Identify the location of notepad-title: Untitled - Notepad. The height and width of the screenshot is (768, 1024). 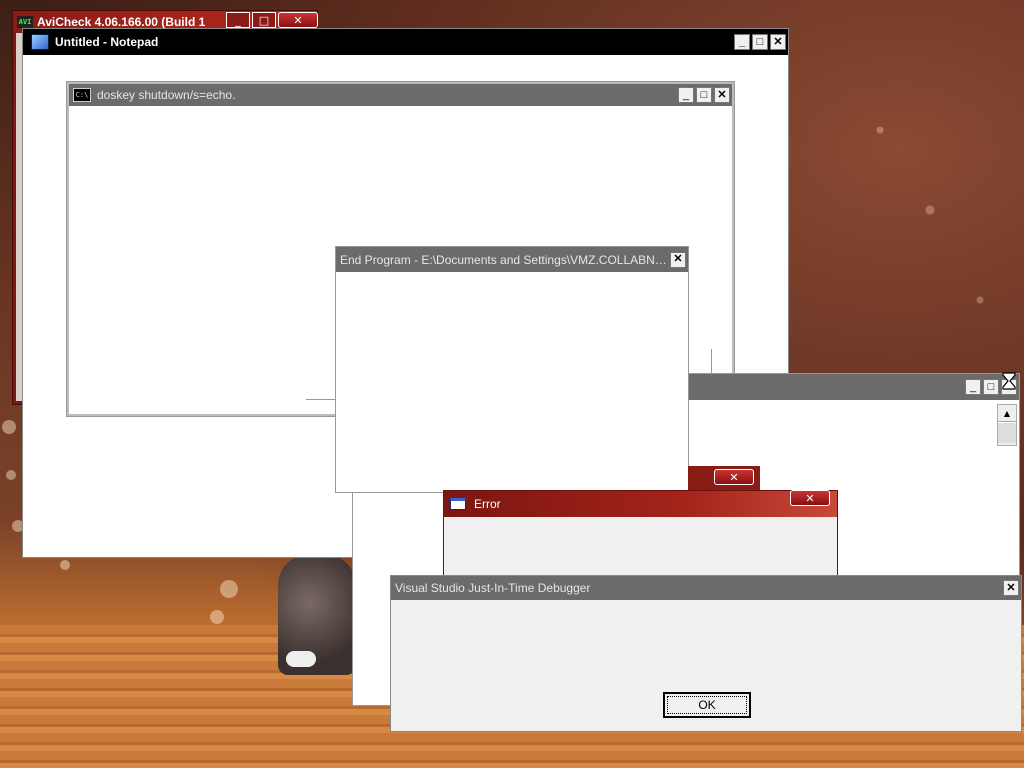
(107, 42).